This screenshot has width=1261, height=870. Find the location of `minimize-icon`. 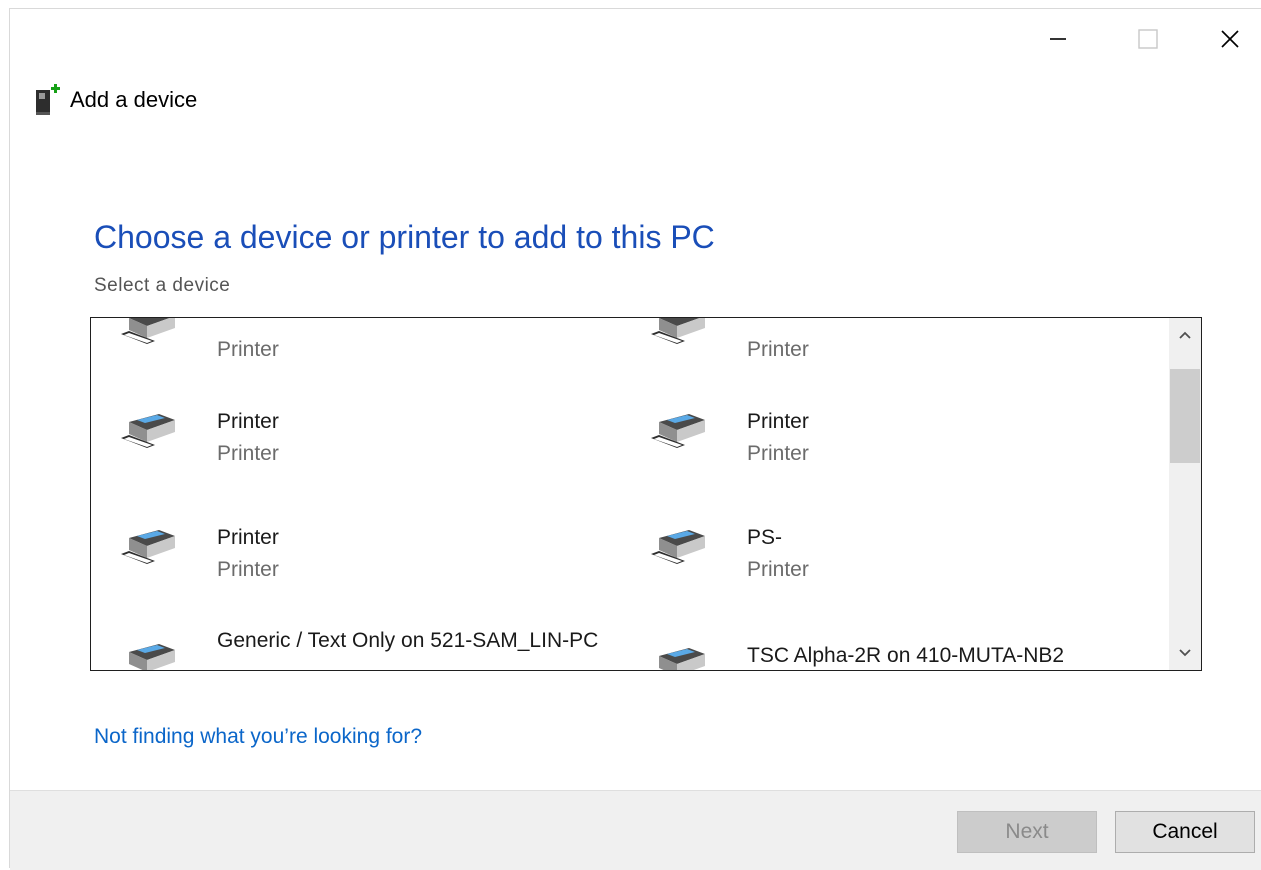

minimize-icon is located at coordinates (1058, 39).